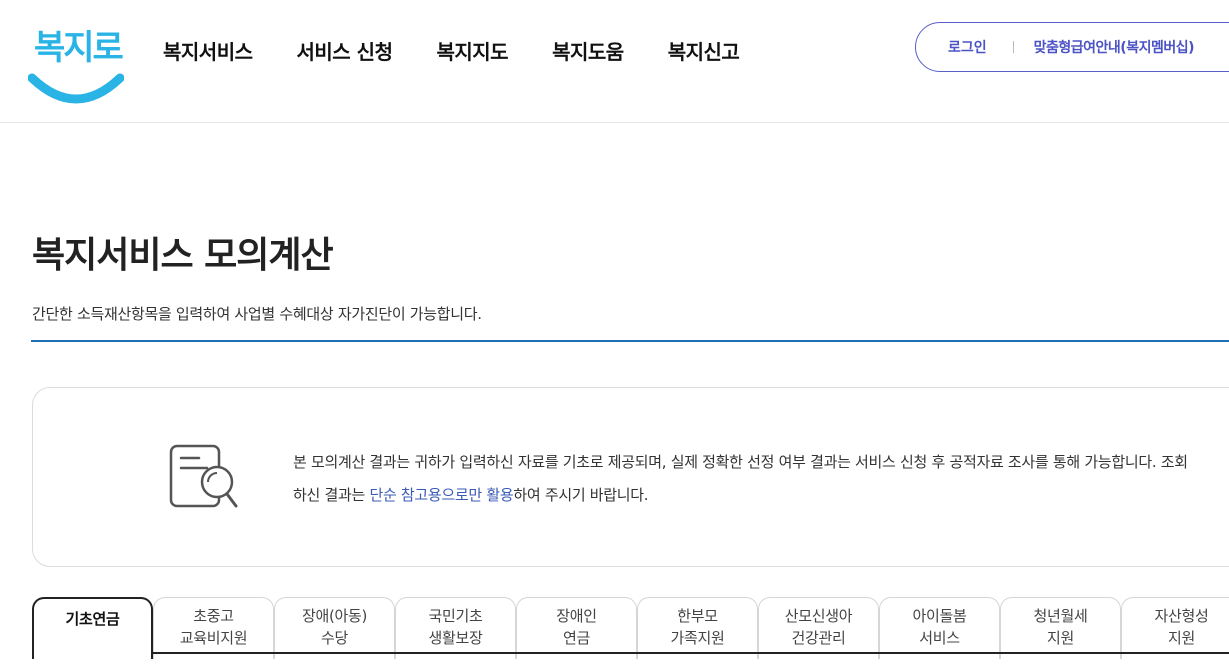  I want to click on title-divider, so click(630, 341).